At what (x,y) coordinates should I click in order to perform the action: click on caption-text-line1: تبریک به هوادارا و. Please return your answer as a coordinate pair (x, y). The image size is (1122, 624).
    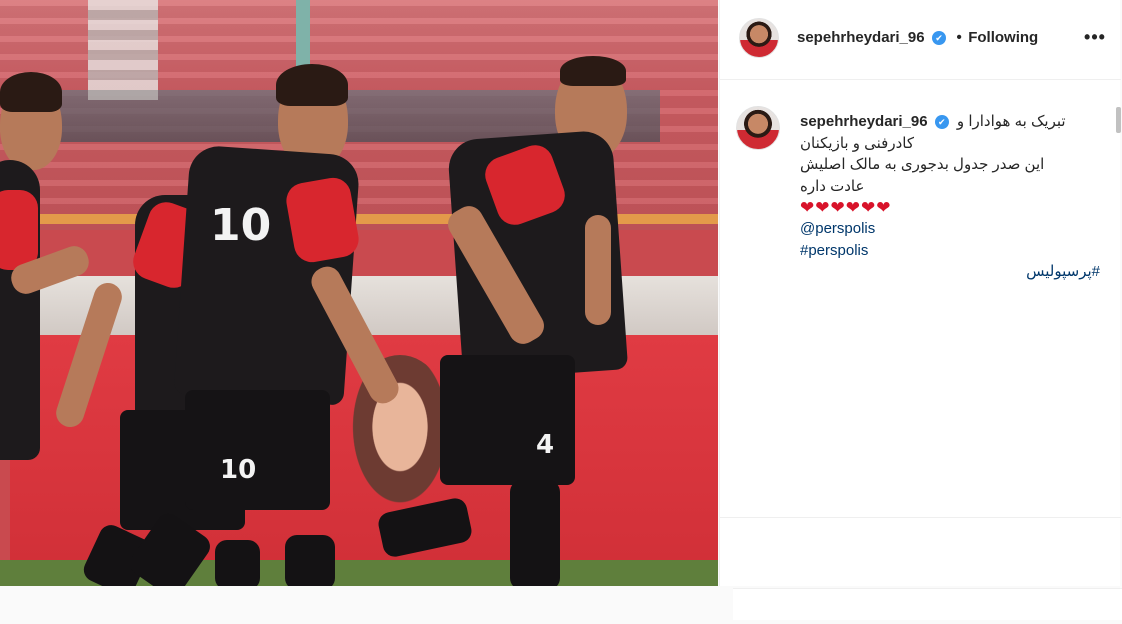
    Looking at the image, I should click on (1011, 121).